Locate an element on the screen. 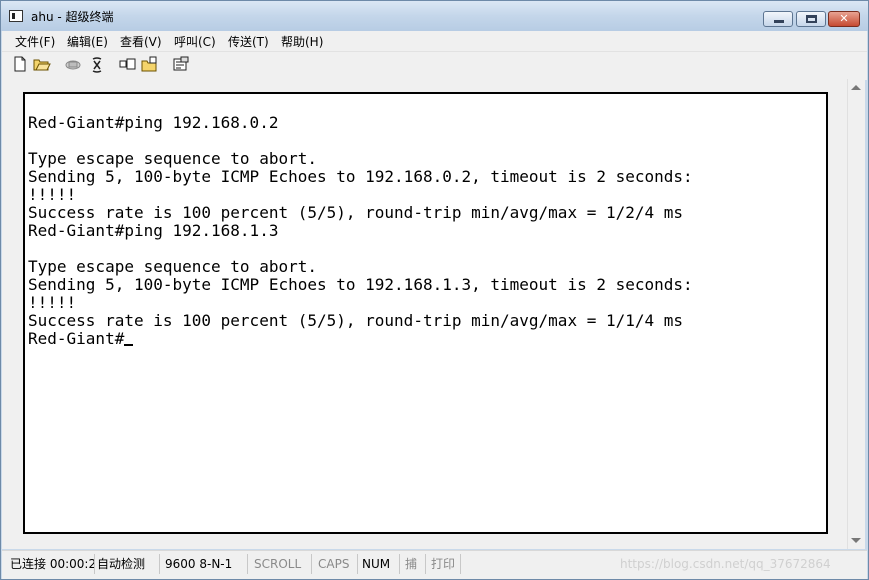 The image size is (869, 580). minimize-icon is located at coordinates (779, 21).